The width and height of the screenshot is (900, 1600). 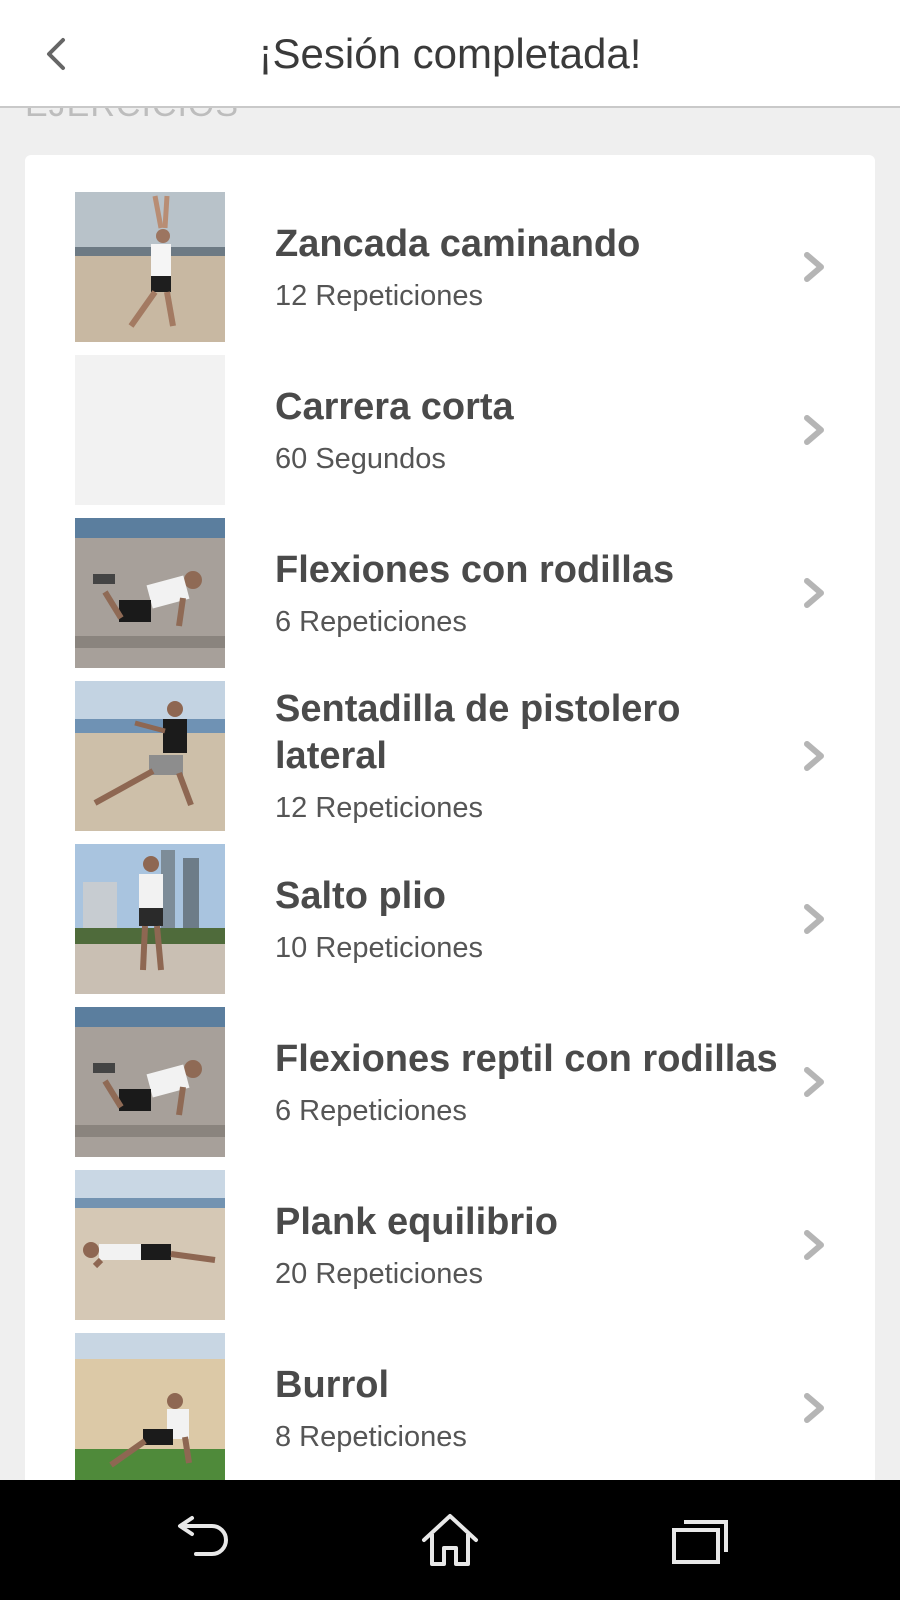 I want to click on nav-back-button, so click(x=200, y=1540).